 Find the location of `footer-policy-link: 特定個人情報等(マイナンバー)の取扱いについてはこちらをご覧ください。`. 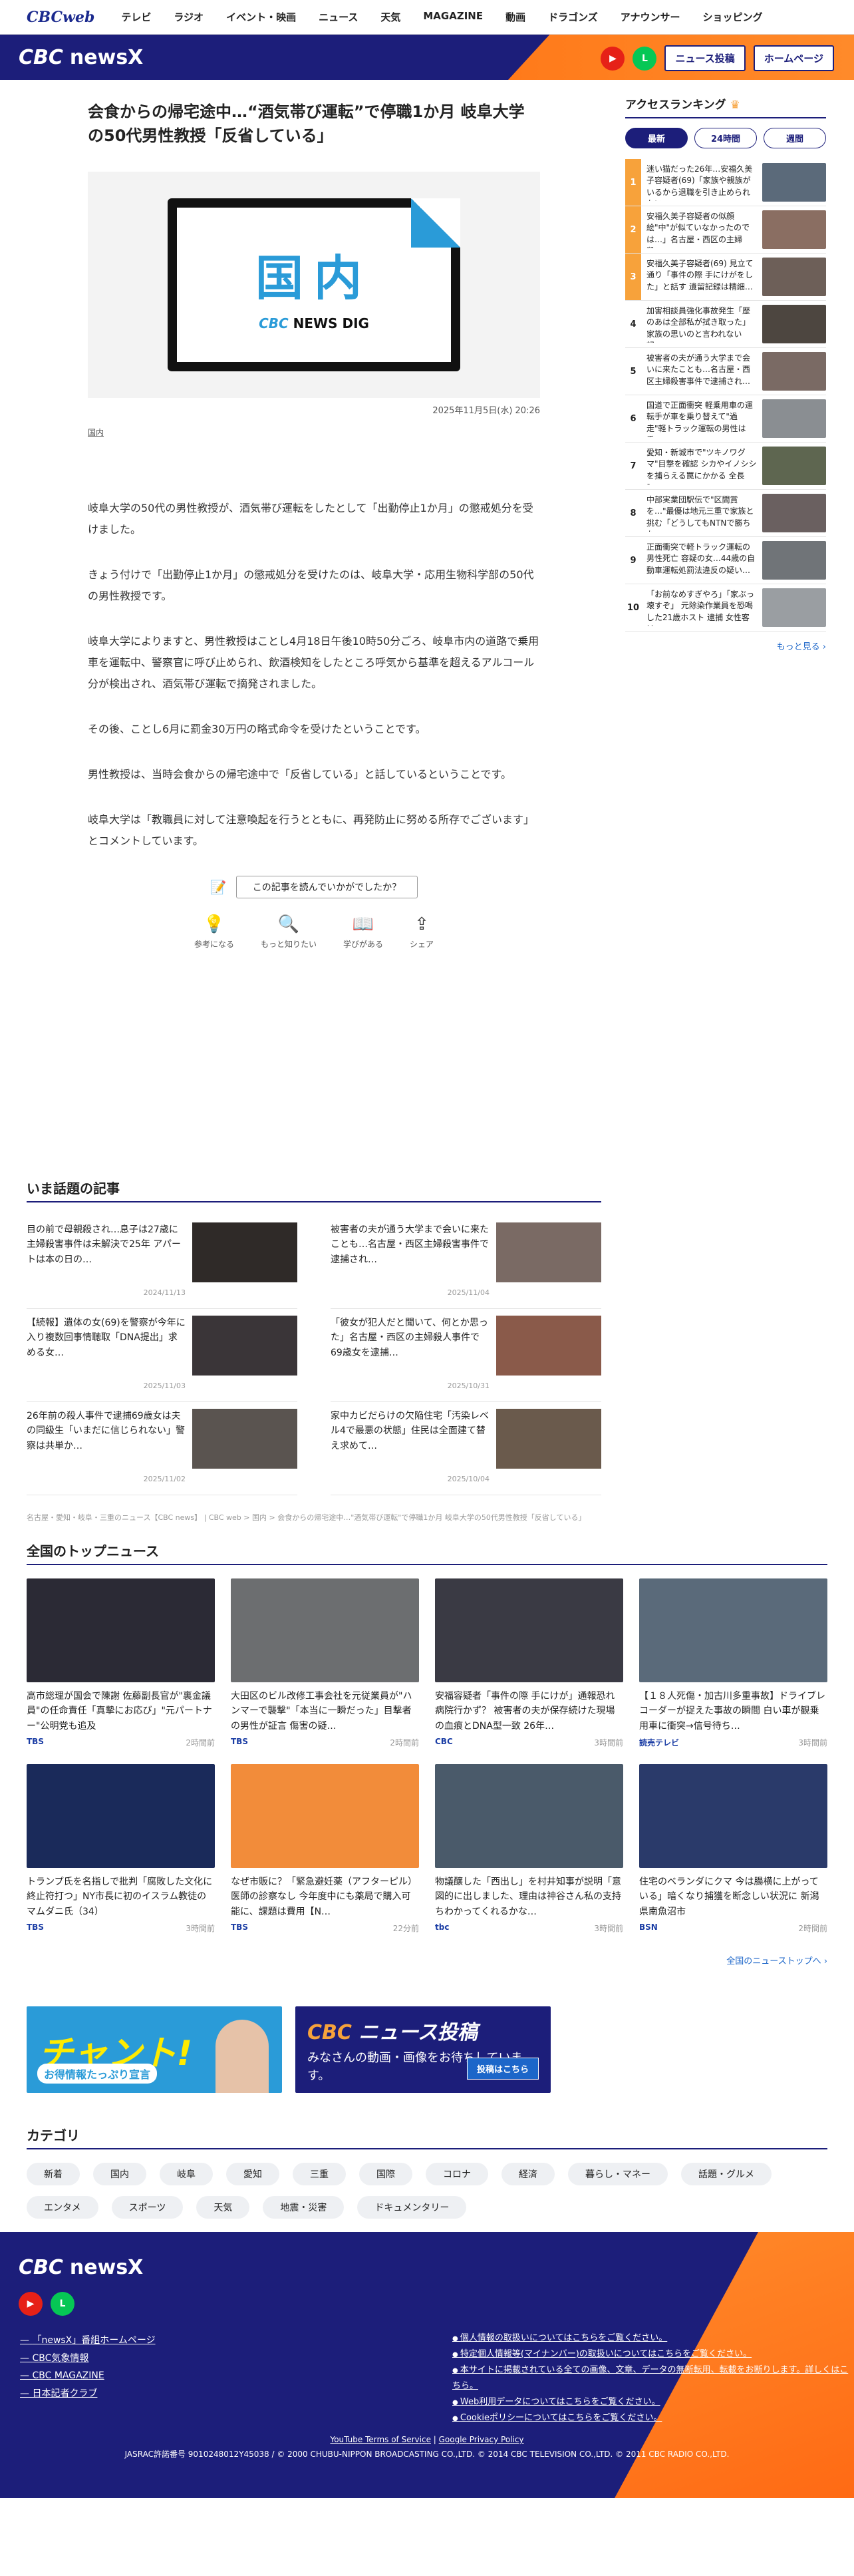

footer-policy-link: 特定個人情報等(マイナンバー)の取扱いについてはこちらをご覧ください。 is located at coordinates (653, 2354).